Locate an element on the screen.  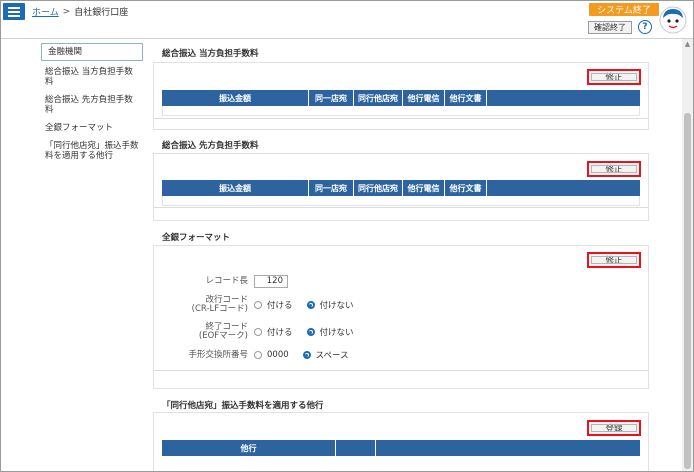
end-code-label-sub: (EOFマーク) is located at coordinates (223, 336).